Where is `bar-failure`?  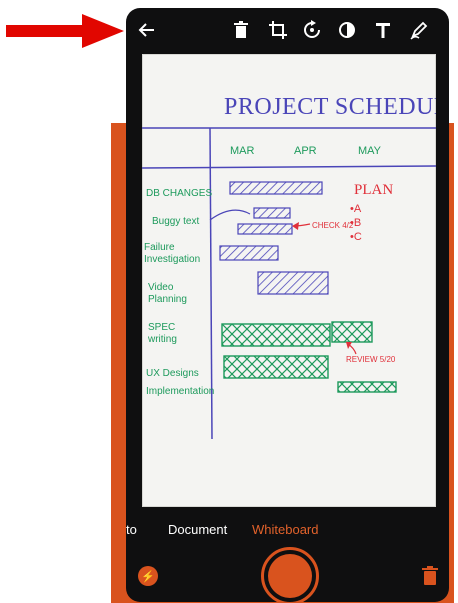
bar-failure is located at coordinates (249, 253).